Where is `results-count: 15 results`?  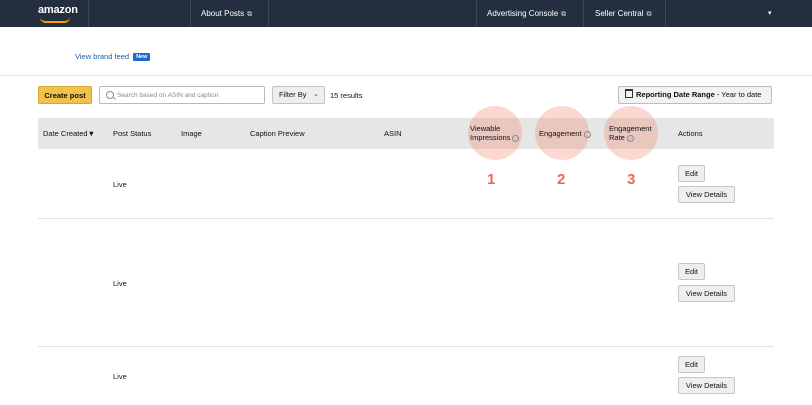
results-count: 15 results is located at coordinates (346, 95).